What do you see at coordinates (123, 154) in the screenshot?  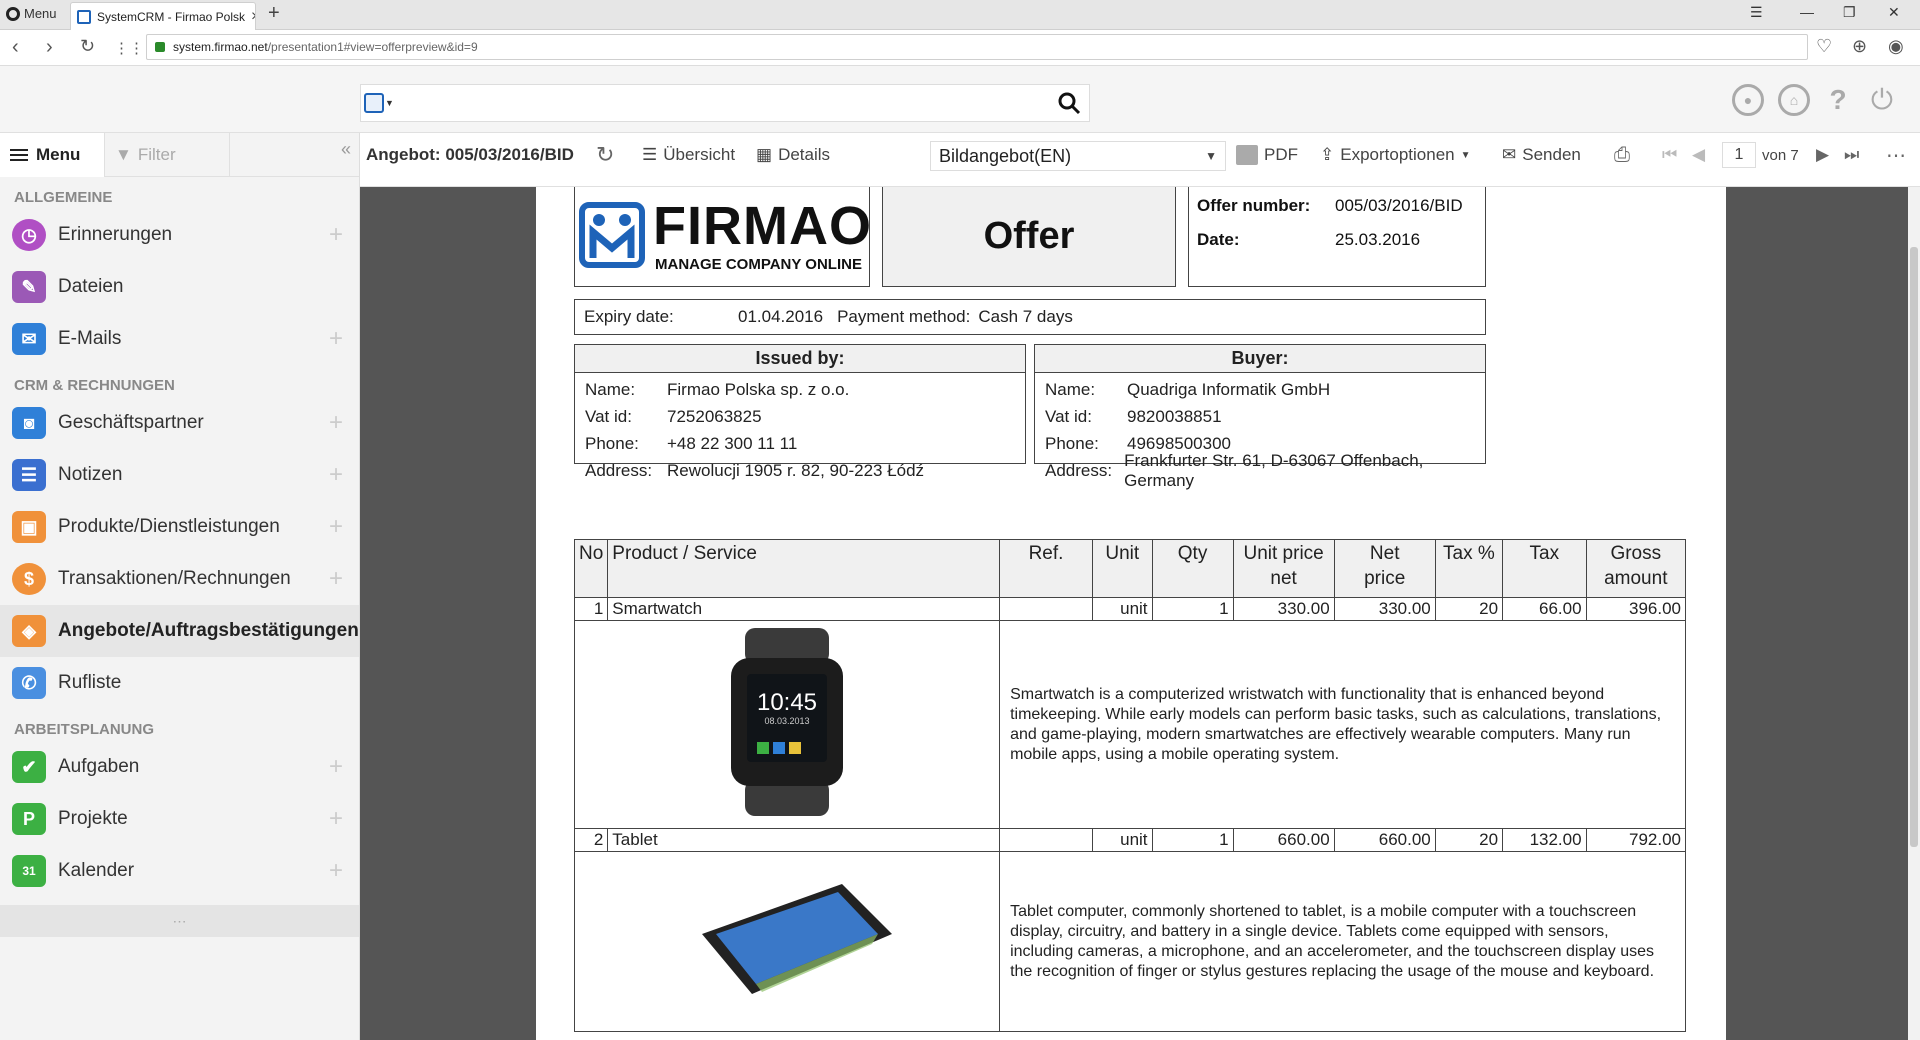 I see `filter-icon: ▼` at bounding box center [123, 154].